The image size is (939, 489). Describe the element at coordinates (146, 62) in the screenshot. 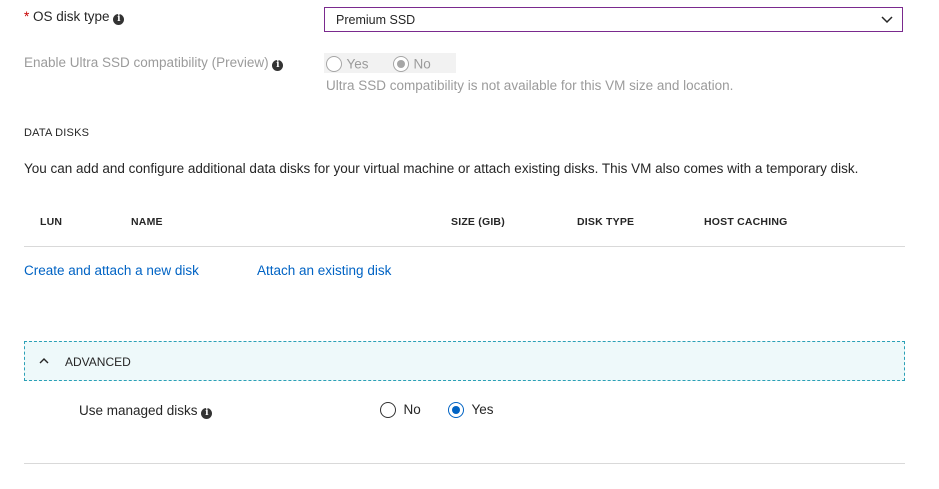

I see `ultra-ssd-label: Enable Ultra SSD compatibility (Preview)` at that location.